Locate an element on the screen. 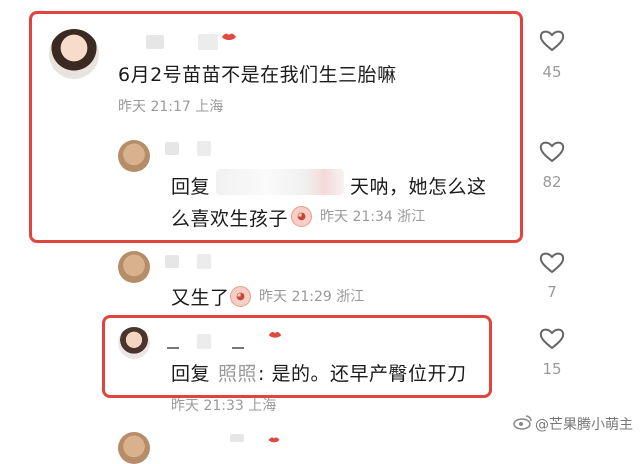  like-count: 7 is located at coordinates (552, 292).